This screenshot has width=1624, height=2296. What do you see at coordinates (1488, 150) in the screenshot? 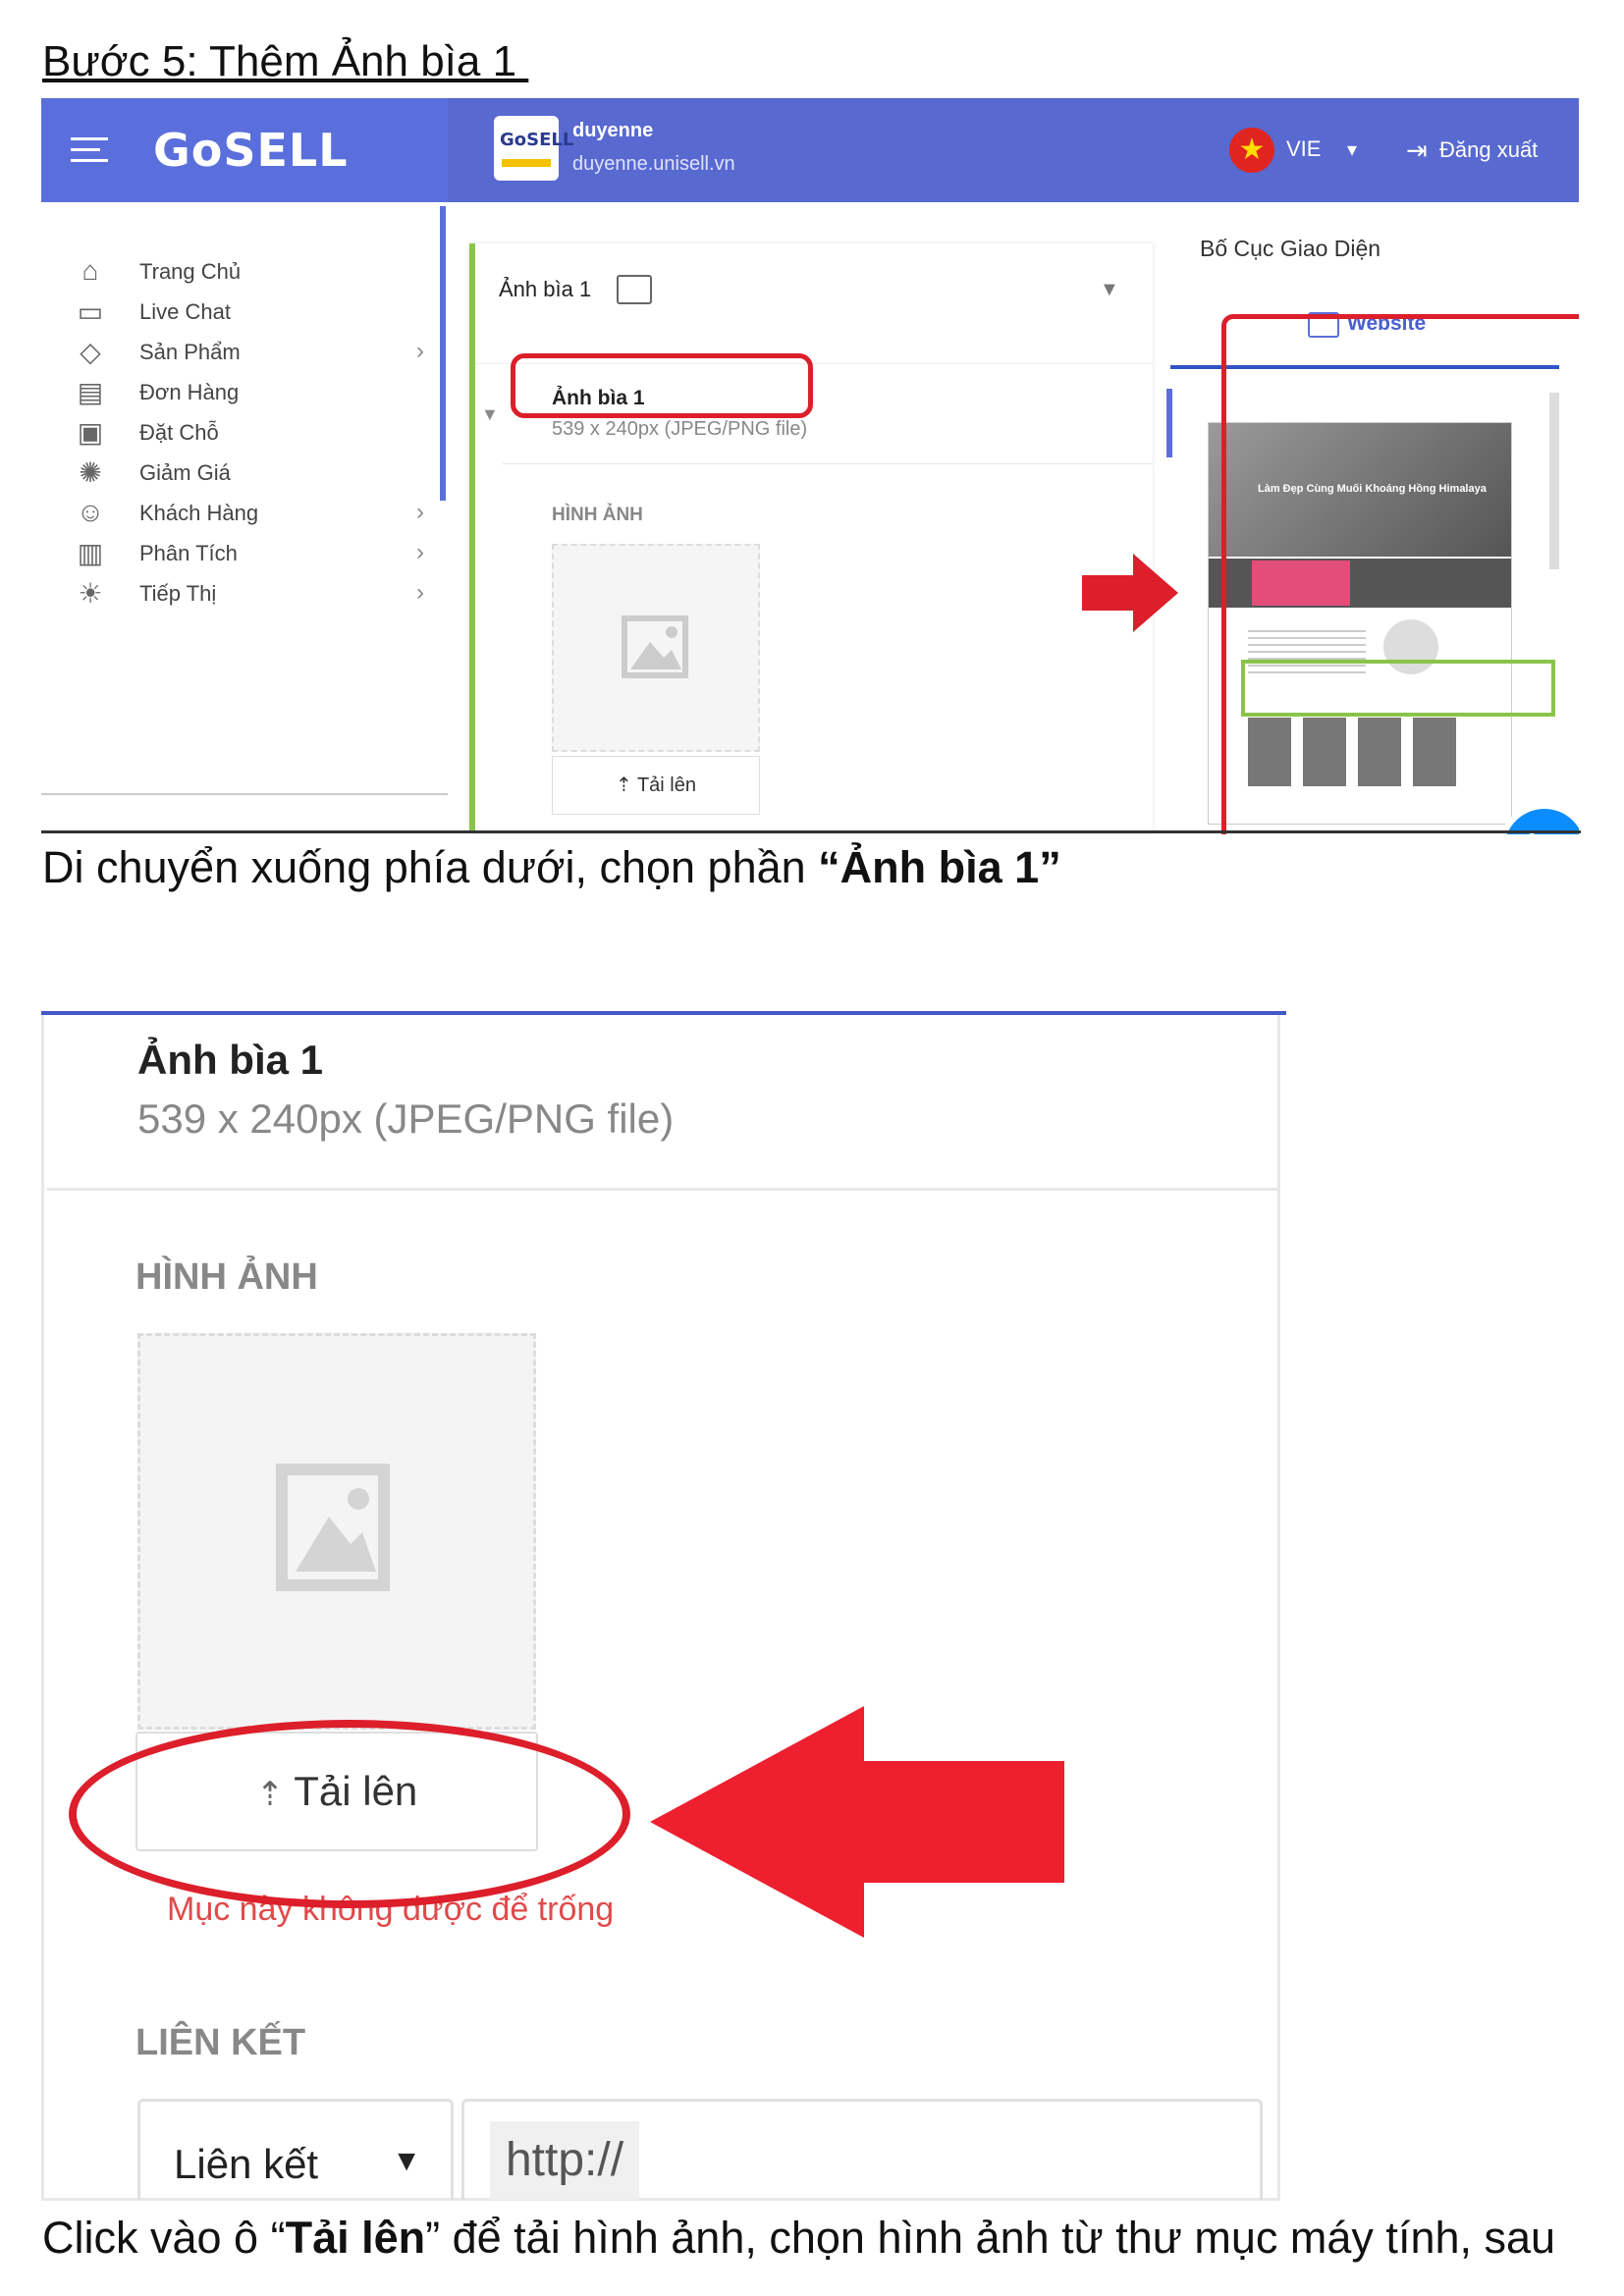
I see `logout-button: Đăng xuất` at bounding box center [1488, 150].